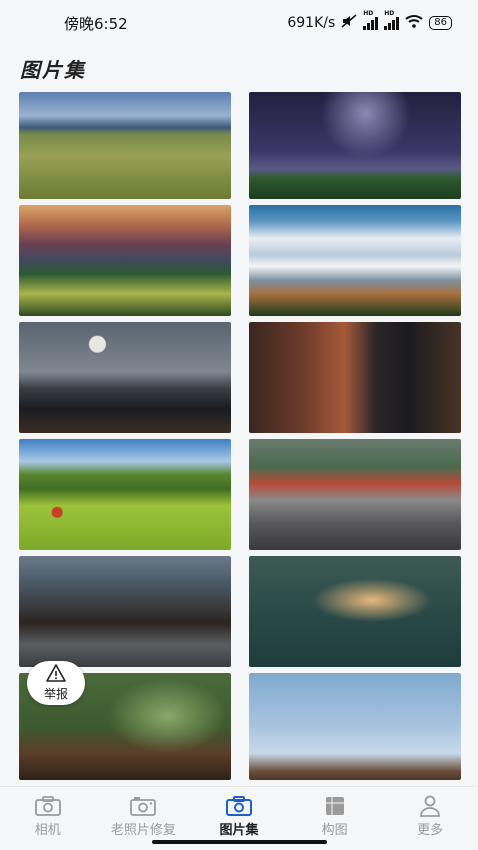 Image resolution: width=478 pixels, height=850 pixels. I want to click on status-icons: 691K/s HD HD 86, so click(369, 21).